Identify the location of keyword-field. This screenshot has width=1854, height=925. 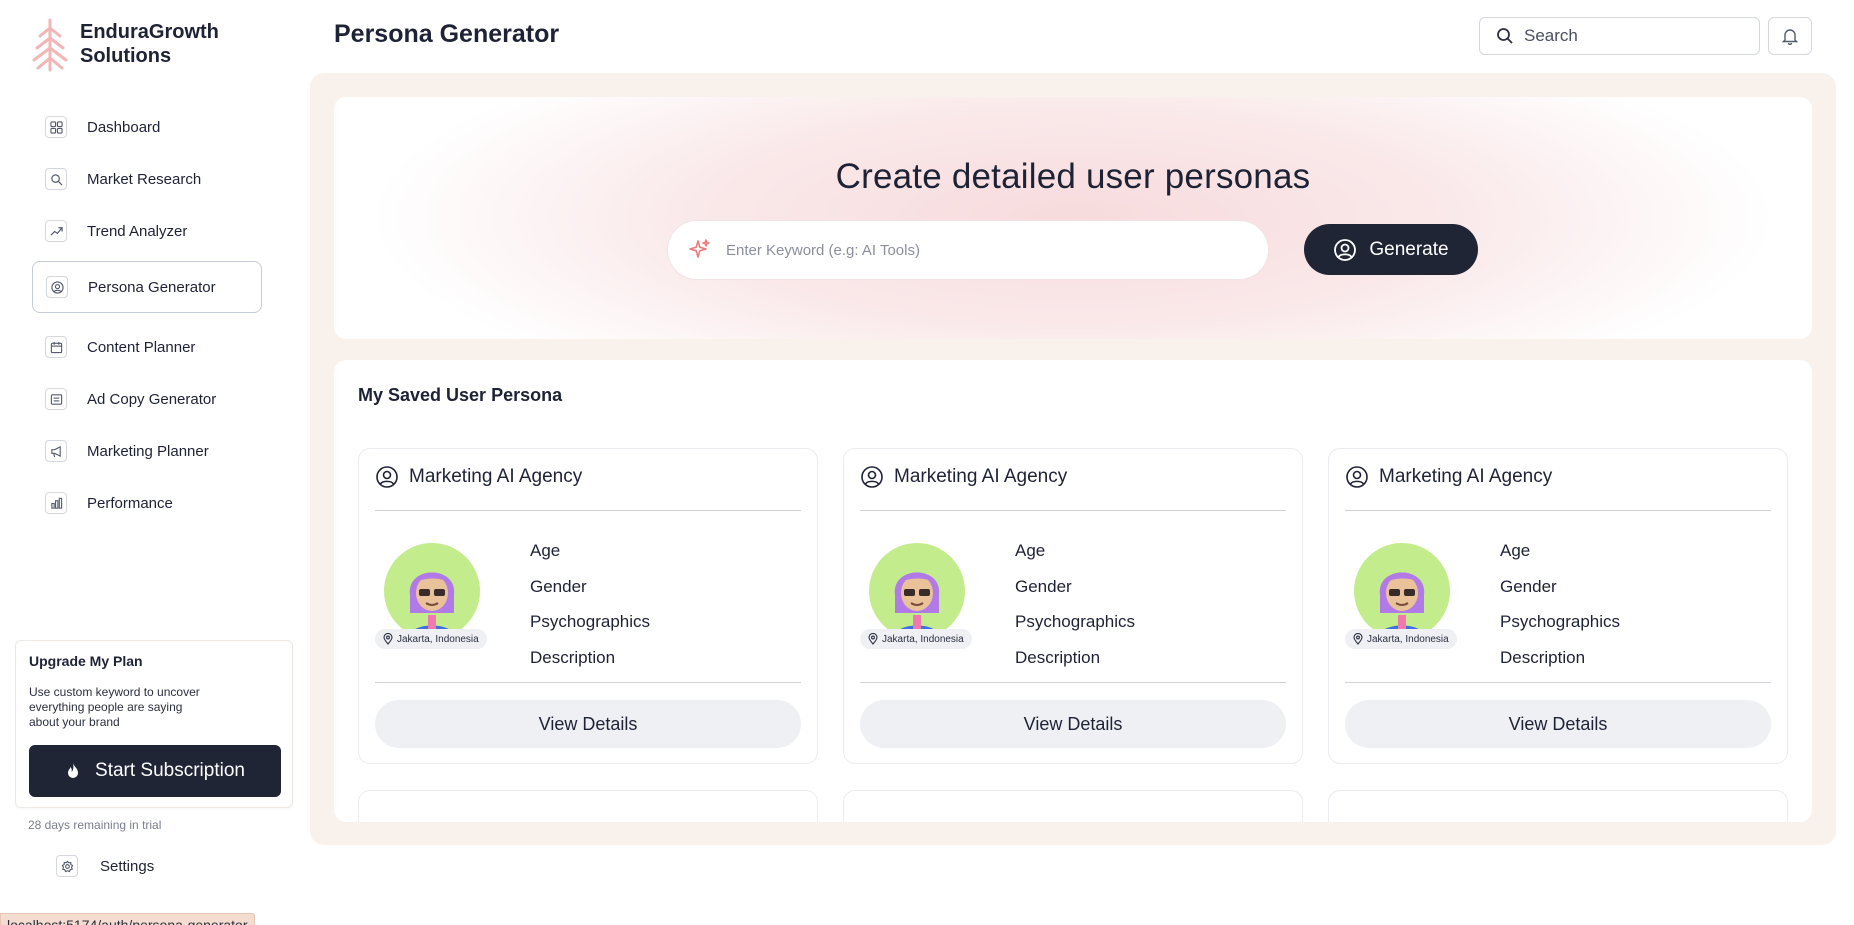
(968, 250).